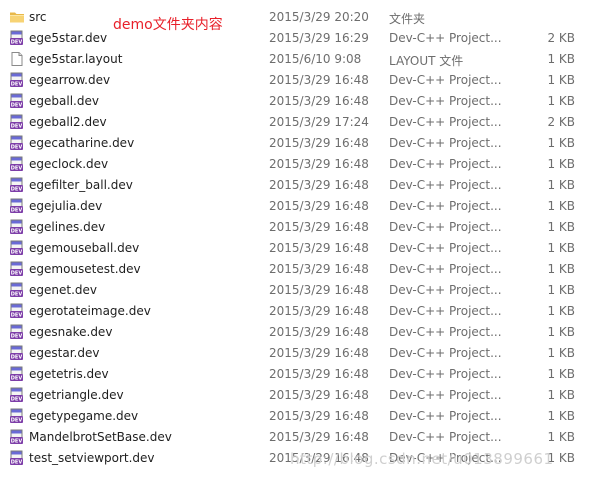 Image resolution: width=609 pixels, height=479 pixels. Describe the element at coordinates (63, 290) in the screenshot. I see `file-name: egenet.dev` at that location.